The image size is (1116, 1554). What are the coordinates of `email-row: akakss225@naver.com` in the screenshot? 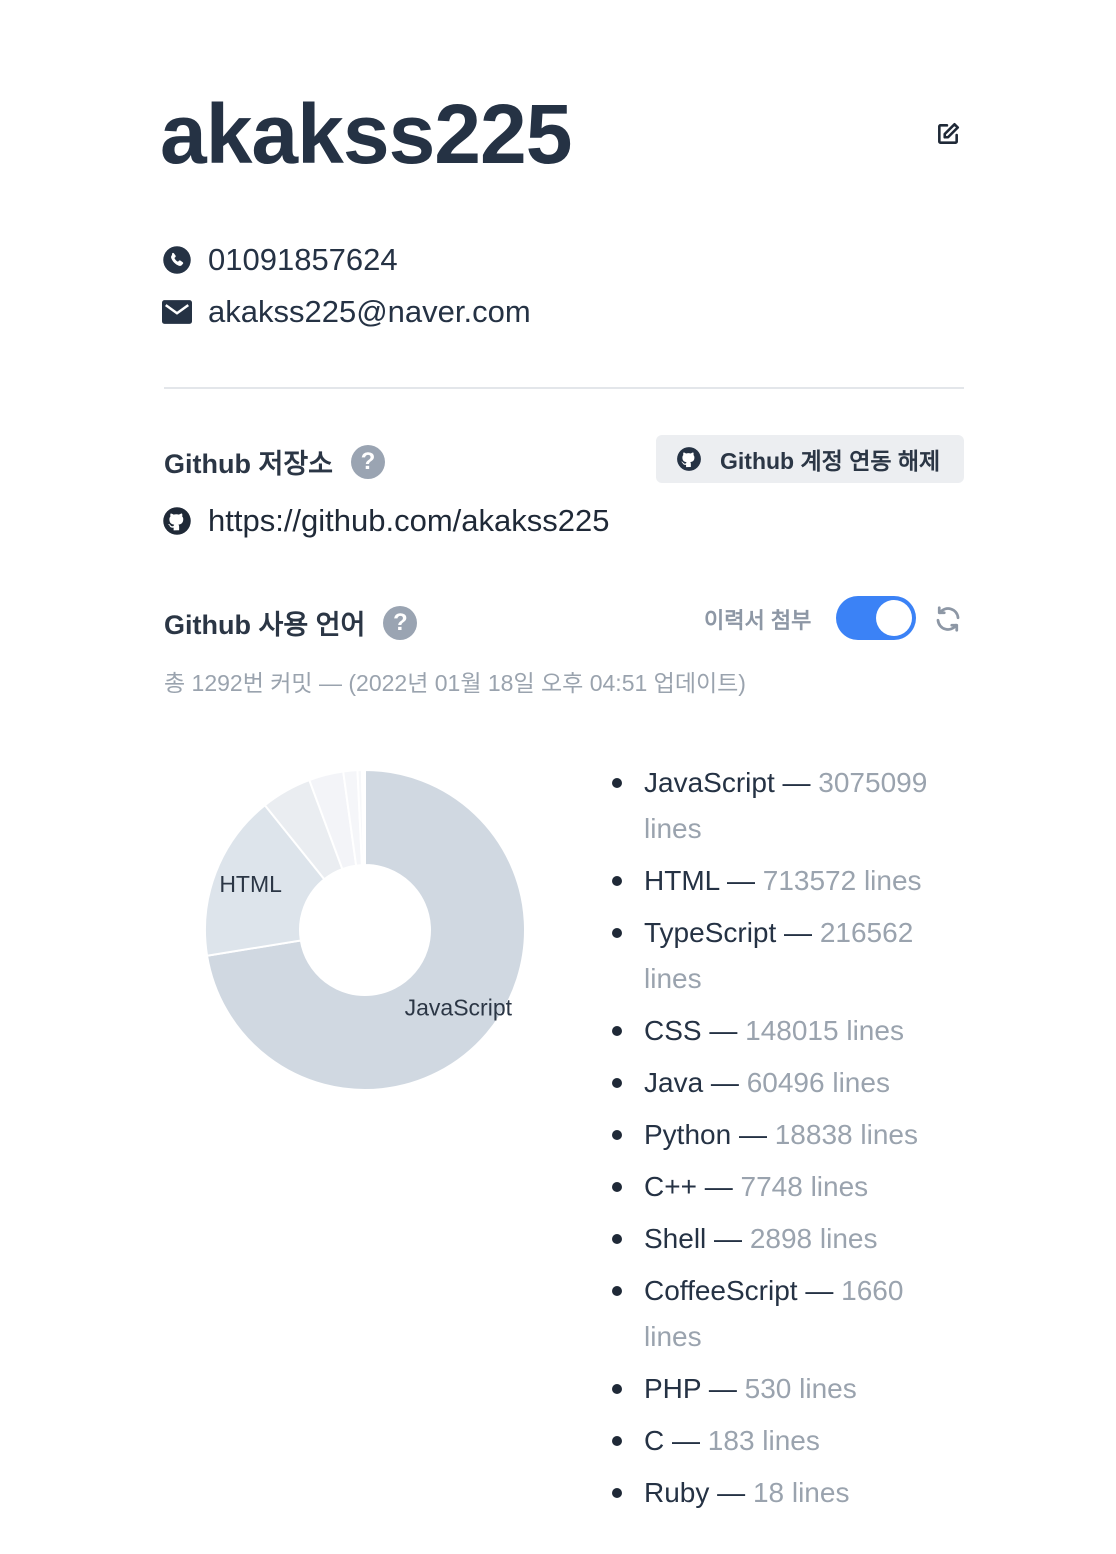 It's located at (346, 312).